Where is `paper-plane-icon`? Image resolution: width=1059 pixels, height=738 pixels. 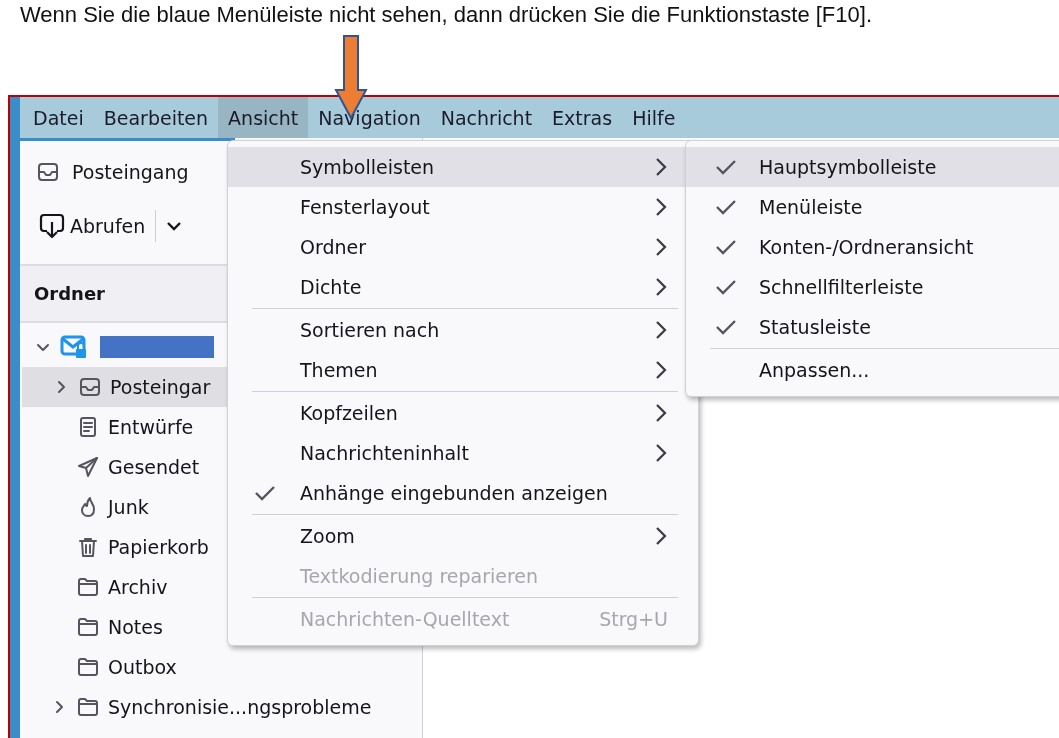
paper-plane-icon is located at coordinates (88, 467).